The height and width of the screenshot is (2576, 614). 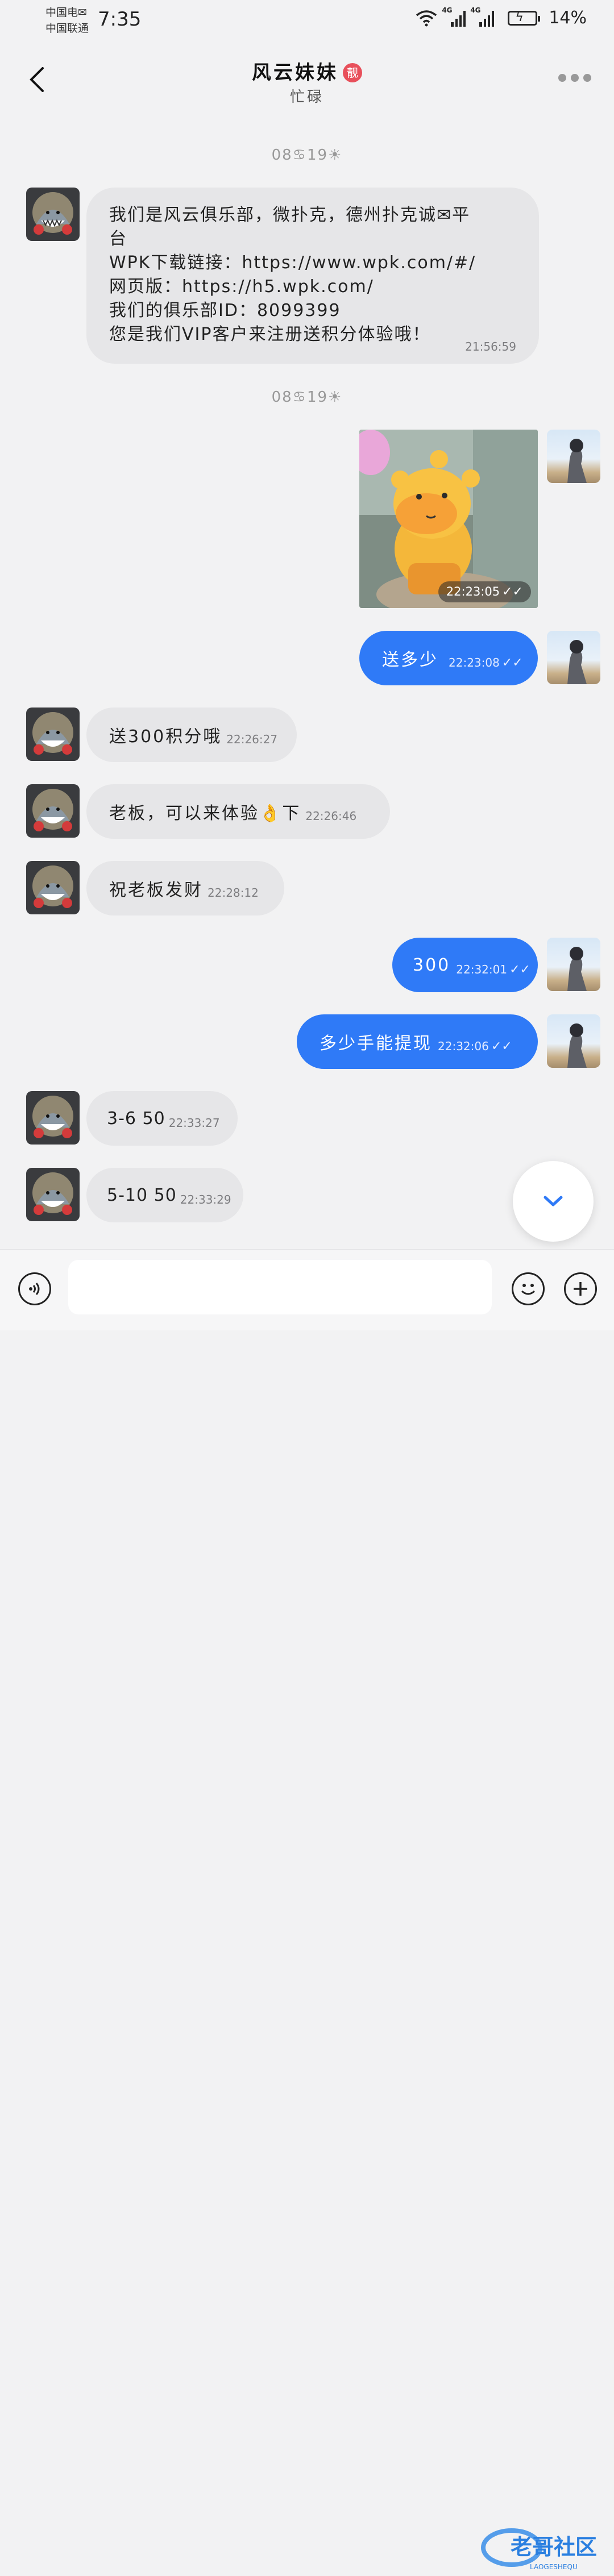 I want to click on scroll-to-bottom-button, so click(x=553, y=1201).